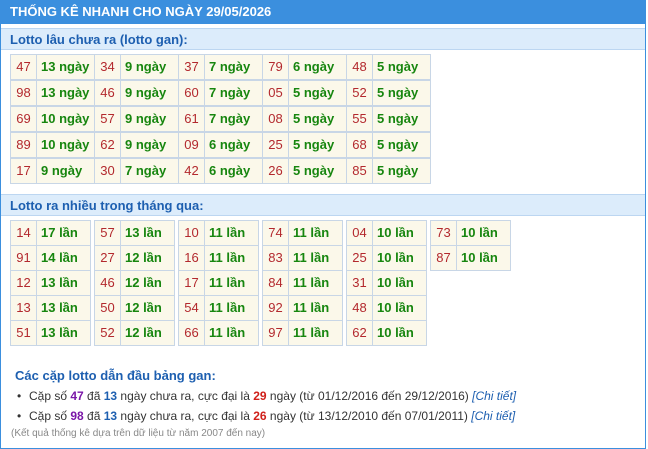  I want to click on table-row: 57 9 ngày, so click(136, 119).